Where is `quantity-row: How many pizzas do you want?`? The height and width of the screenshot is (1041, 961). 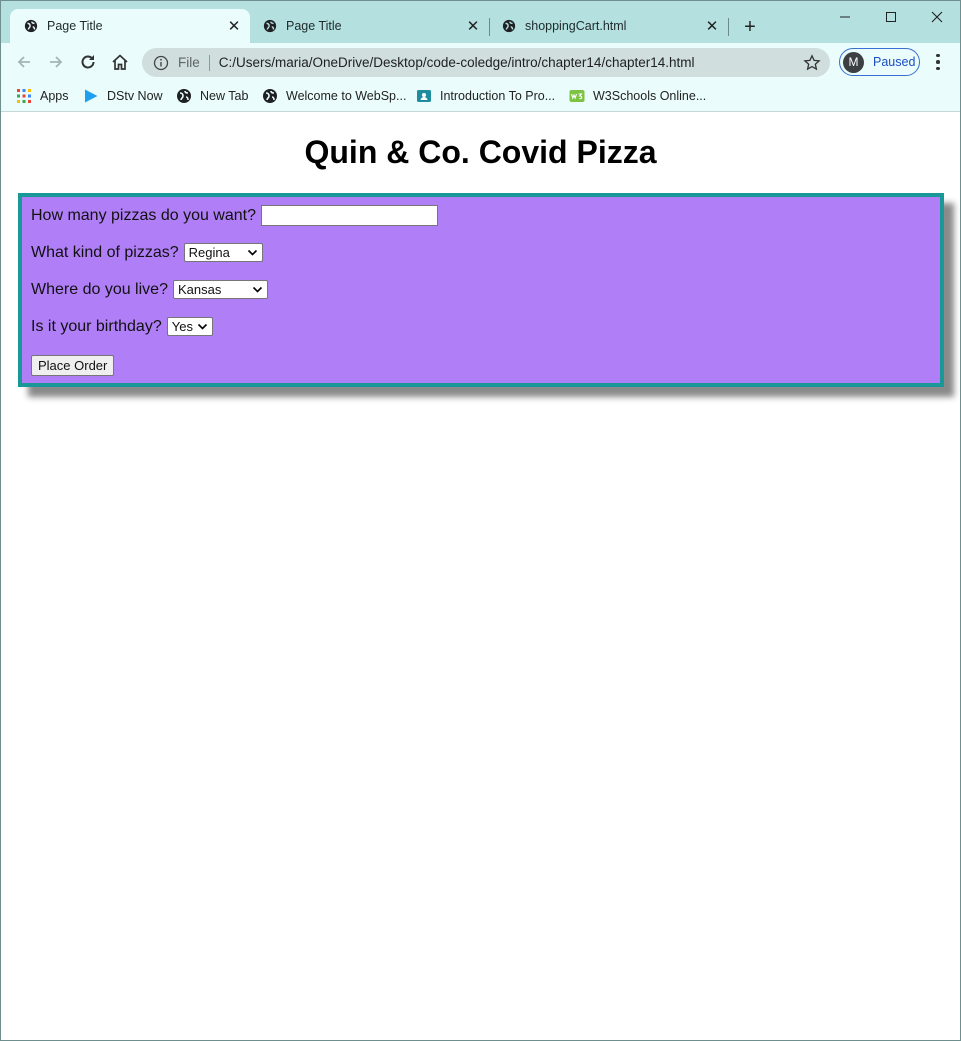 quantity-row: How many pizzas do you want? is located at coordinates (234, 215).